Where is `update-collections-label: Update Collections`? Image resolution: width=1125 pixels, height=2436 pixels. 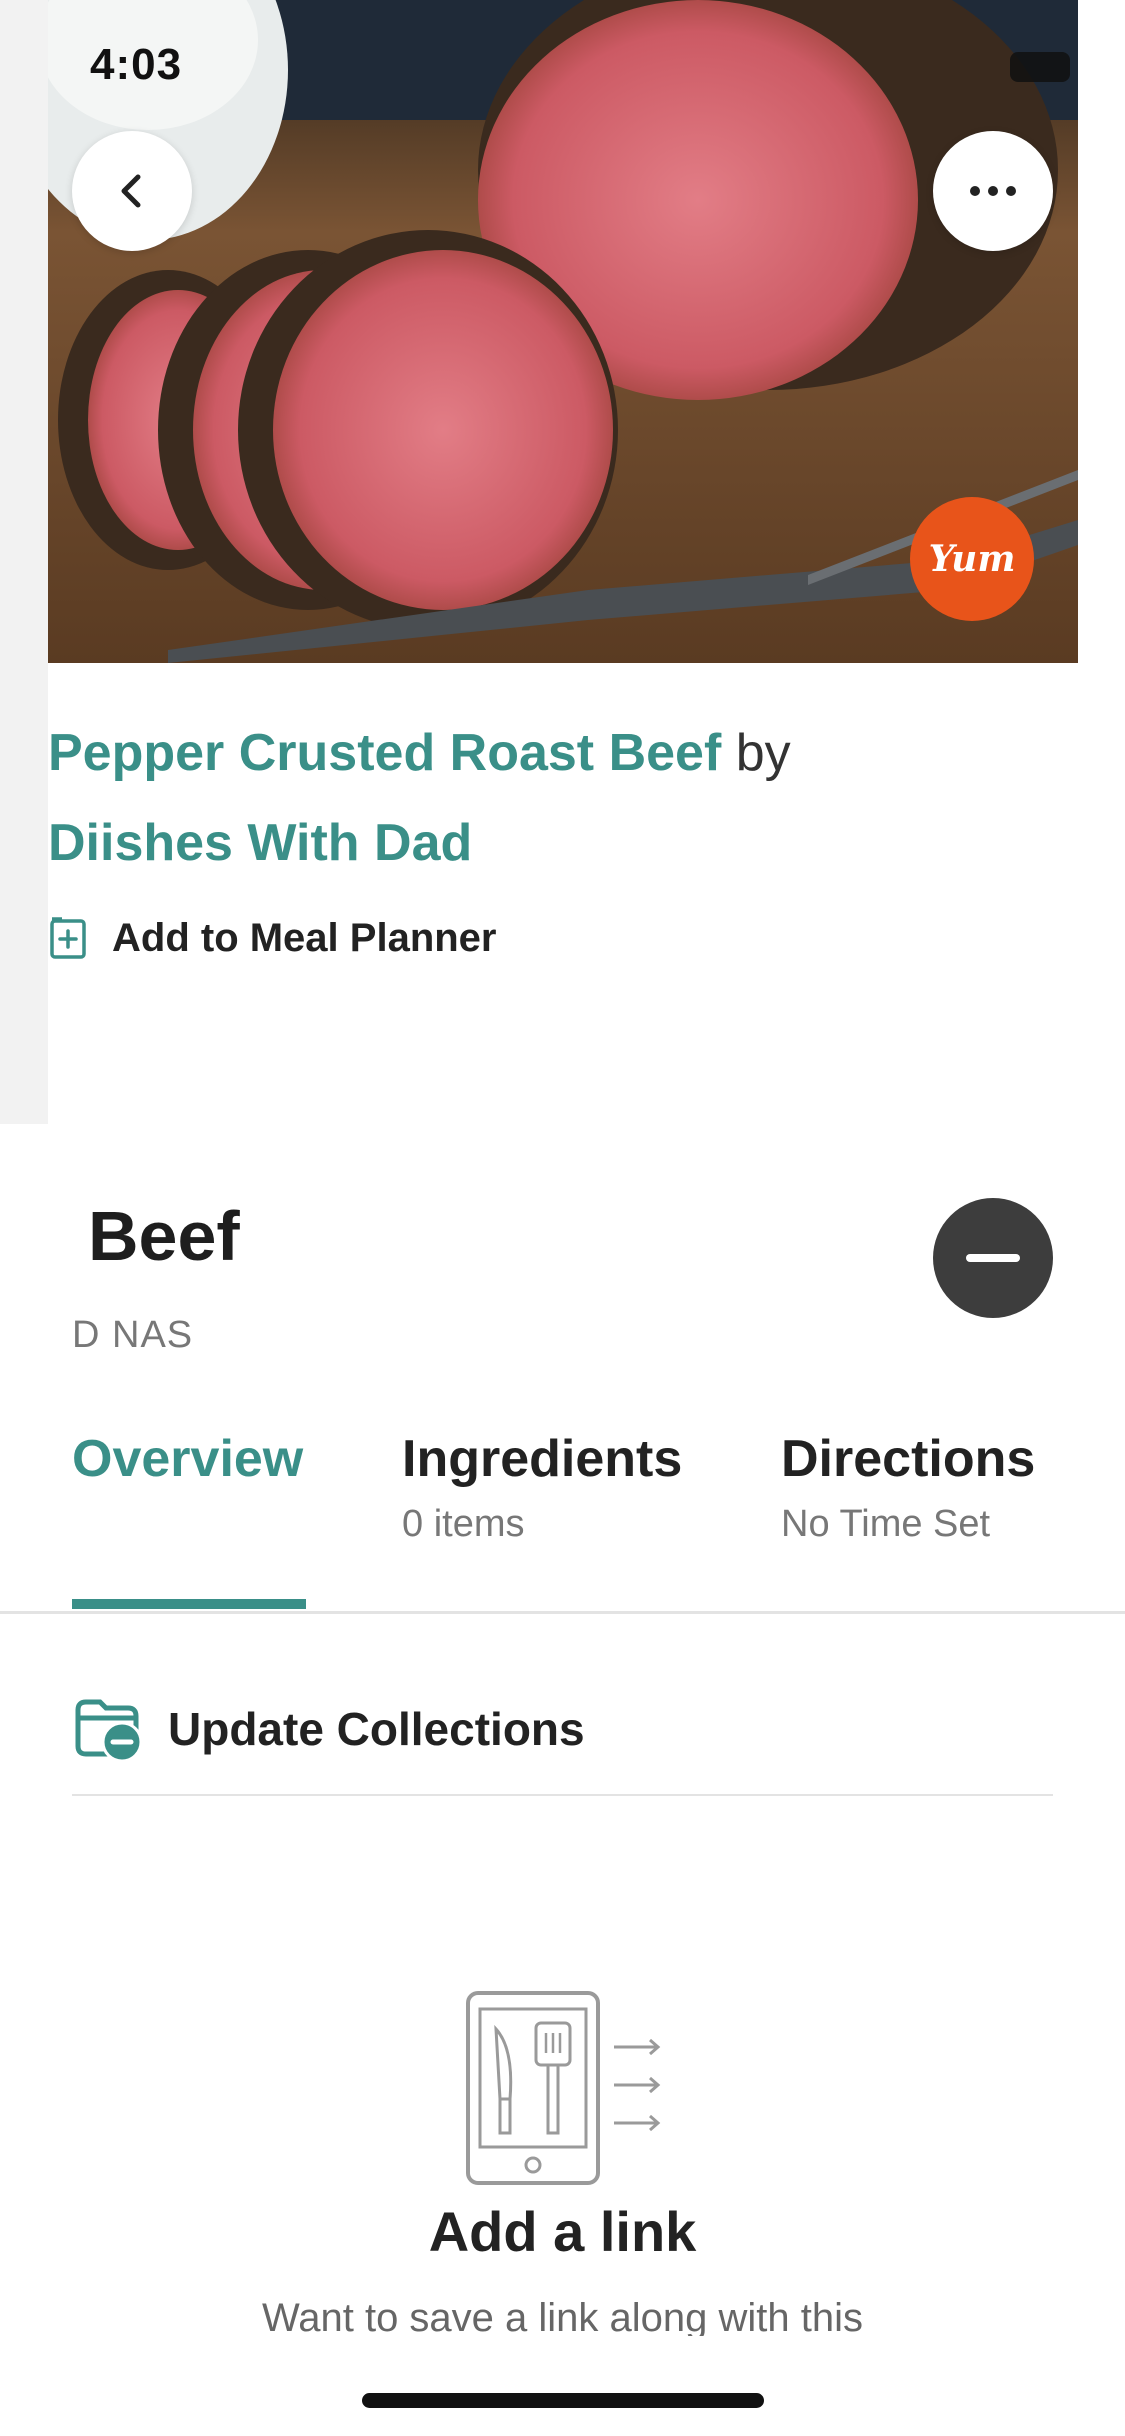 update-collections-label: Update Collections is located at coordinates (376, 1729).